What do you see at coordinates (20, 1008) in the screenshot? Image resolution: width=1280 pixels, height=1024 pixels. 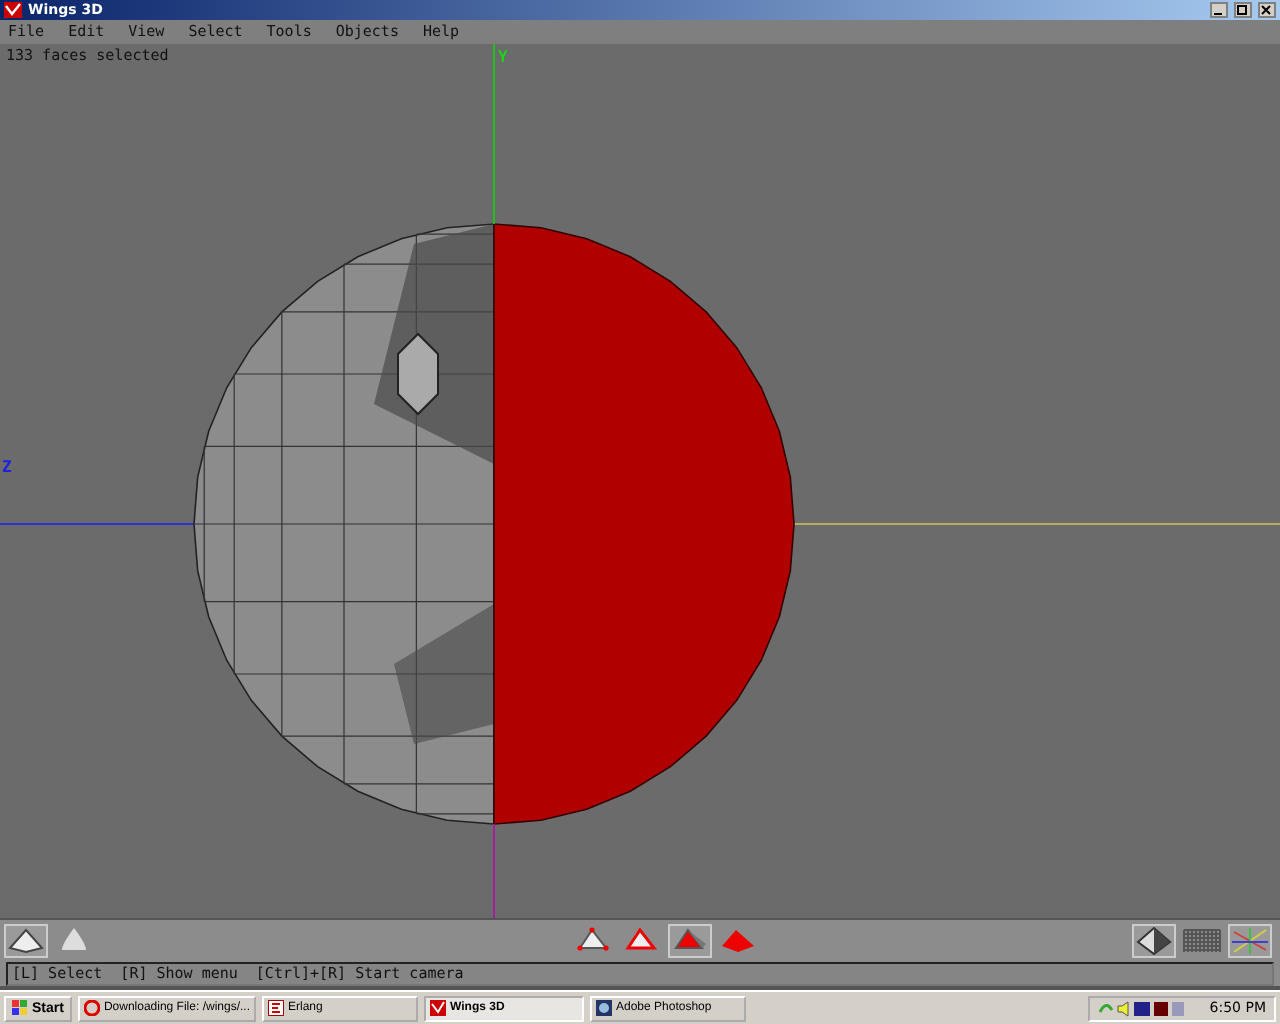 I see `windows-logo-icon` at bounding box center [20, 1008].